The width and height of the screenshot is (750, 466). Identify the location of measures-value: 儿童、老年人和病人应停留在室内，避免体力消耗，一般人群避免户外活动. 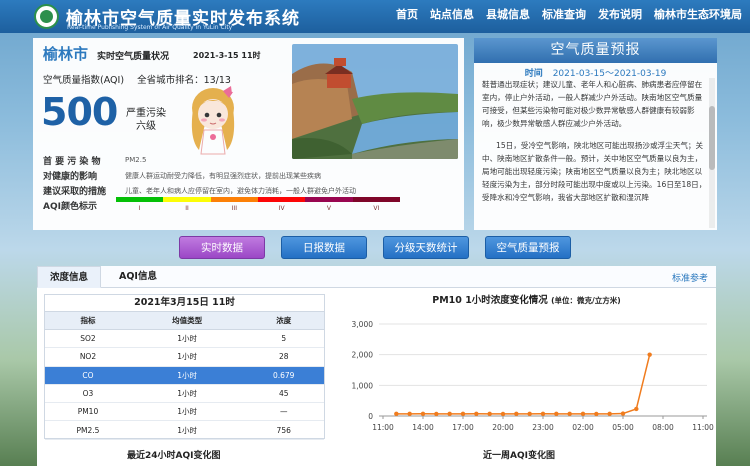
(240, 191).